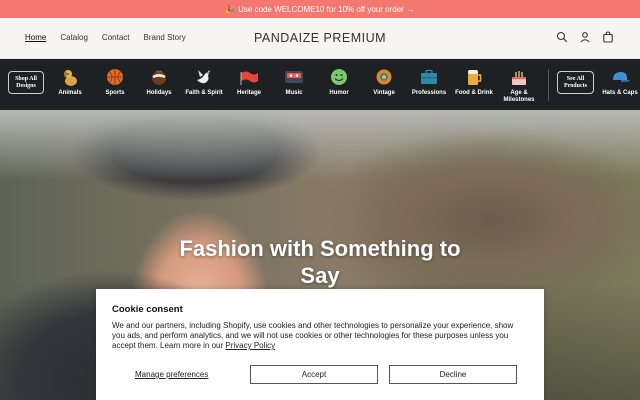  Describe the element at coordinates (519, 78) in the screenshot. I see `birthday-cake-icon` at that location.